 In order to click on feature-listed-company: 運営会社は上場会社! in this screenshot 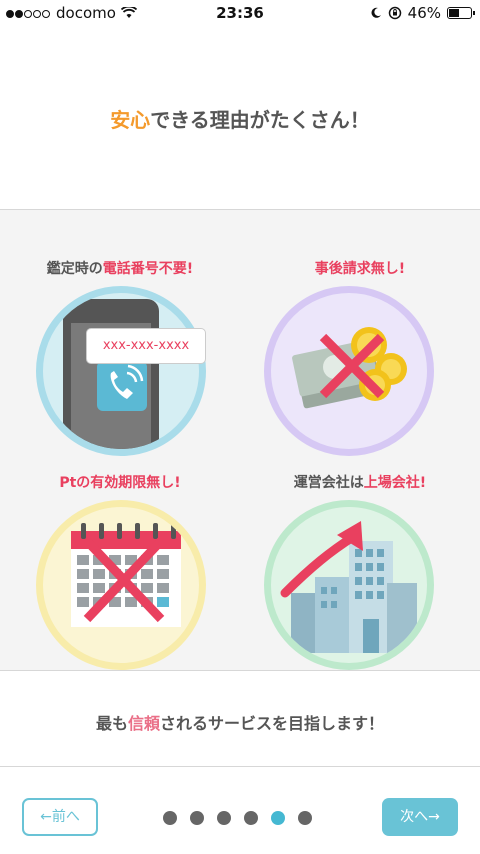, I will do `click(360, 572)`.